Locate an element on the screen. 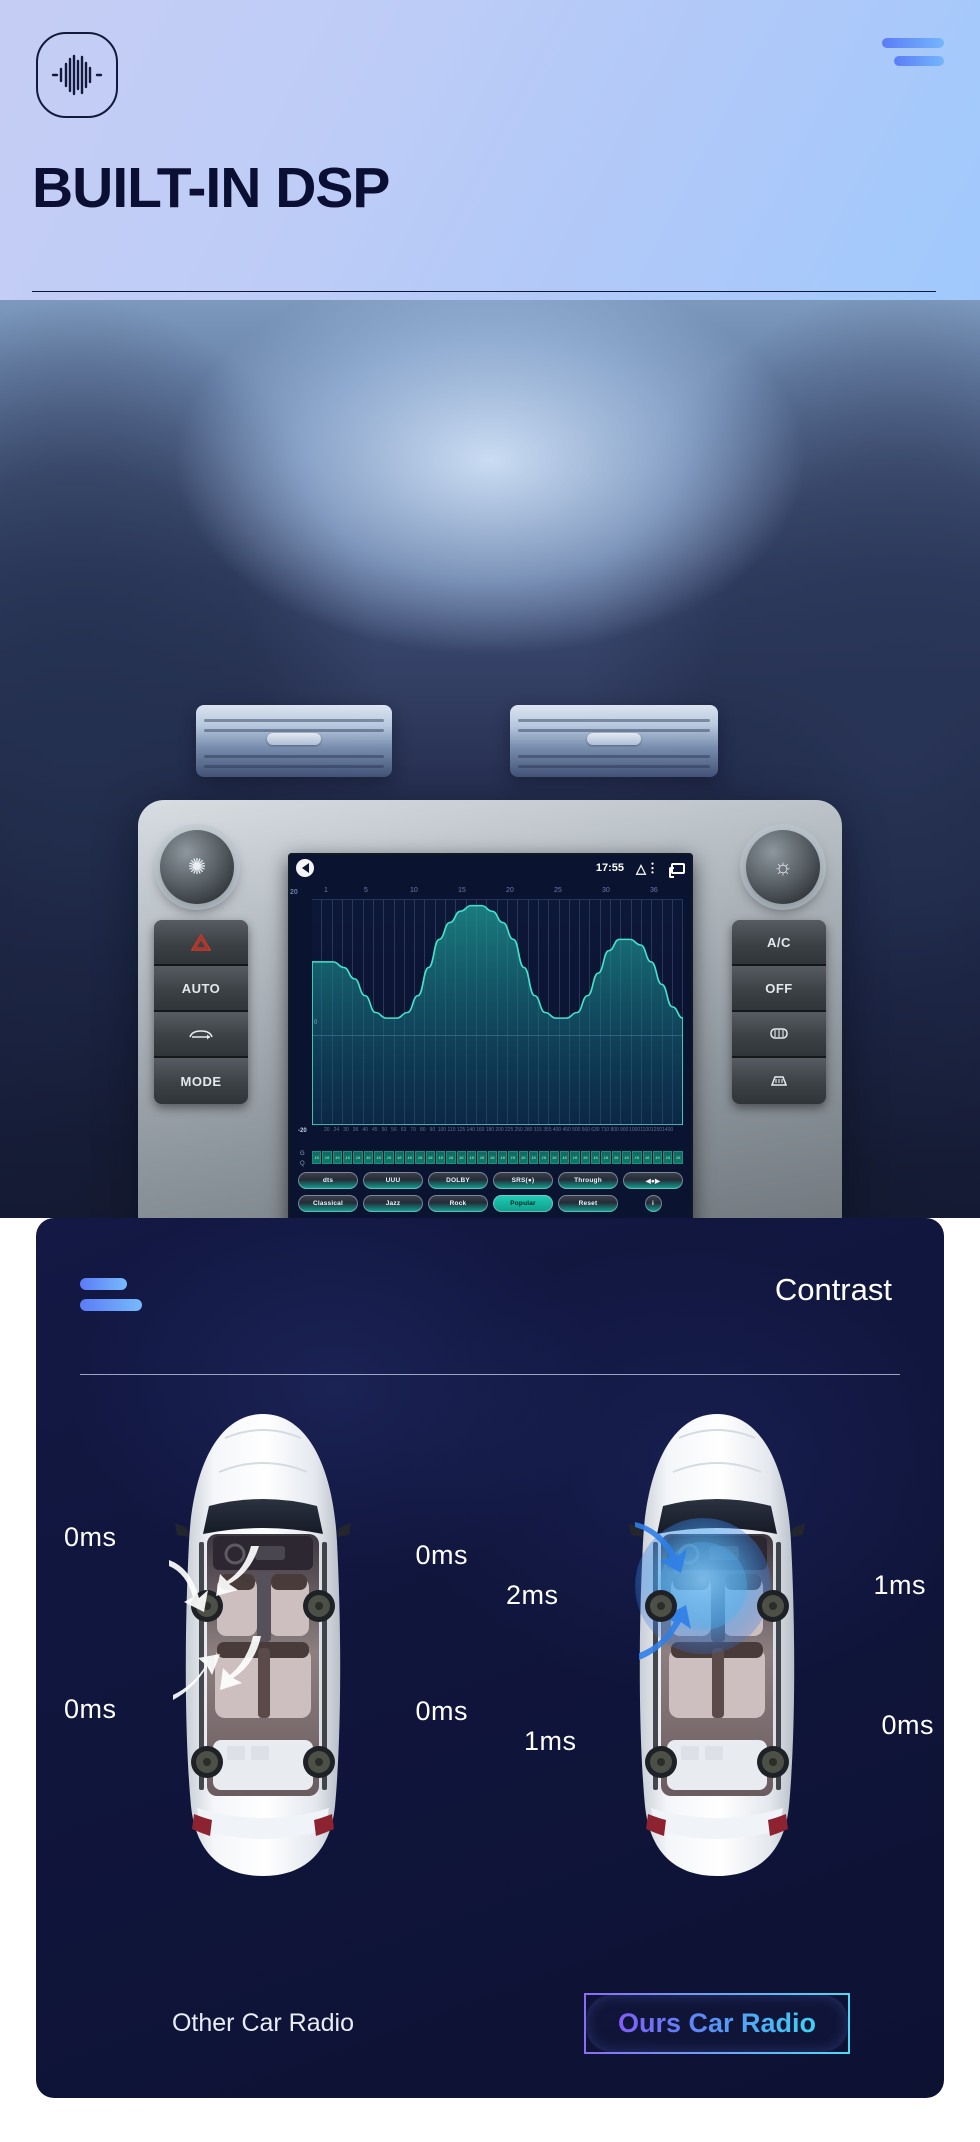 Image resolution: width=980 pixels, height=2142 pixels. eq-tick-30: 30 is located at coordinates (606, 890).